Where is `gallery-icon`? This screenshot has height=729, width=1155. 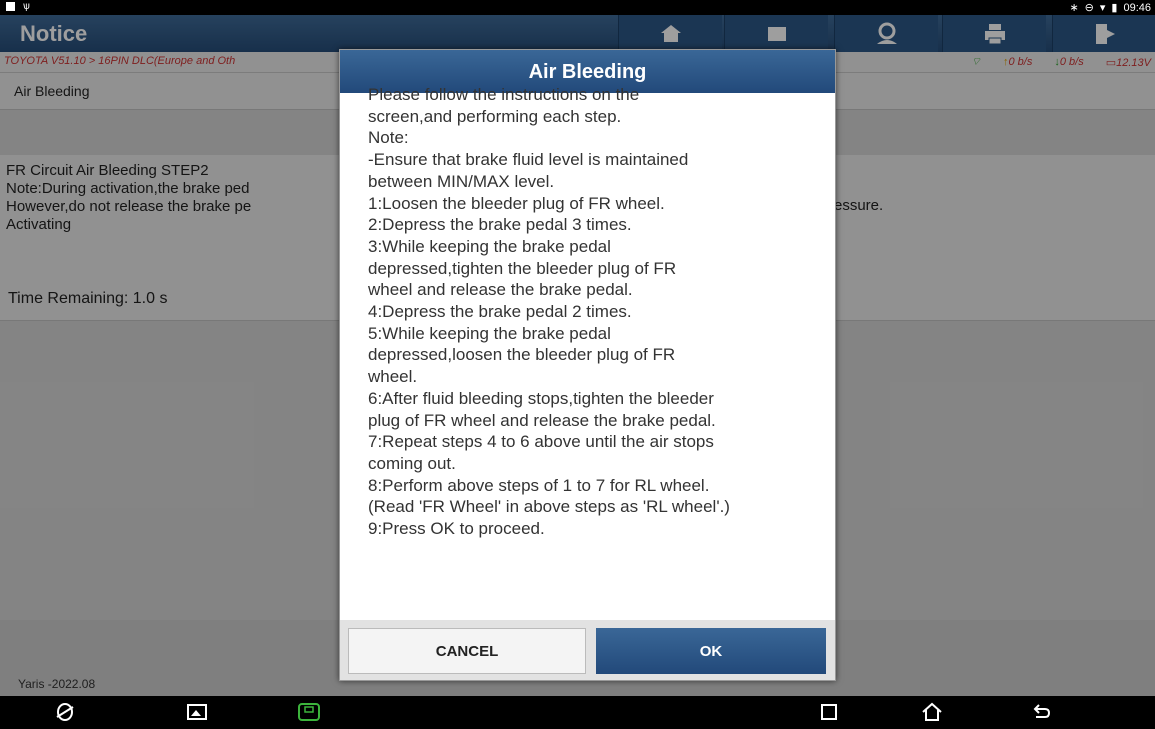
gallery-icon is located at coordinates (197, 714).